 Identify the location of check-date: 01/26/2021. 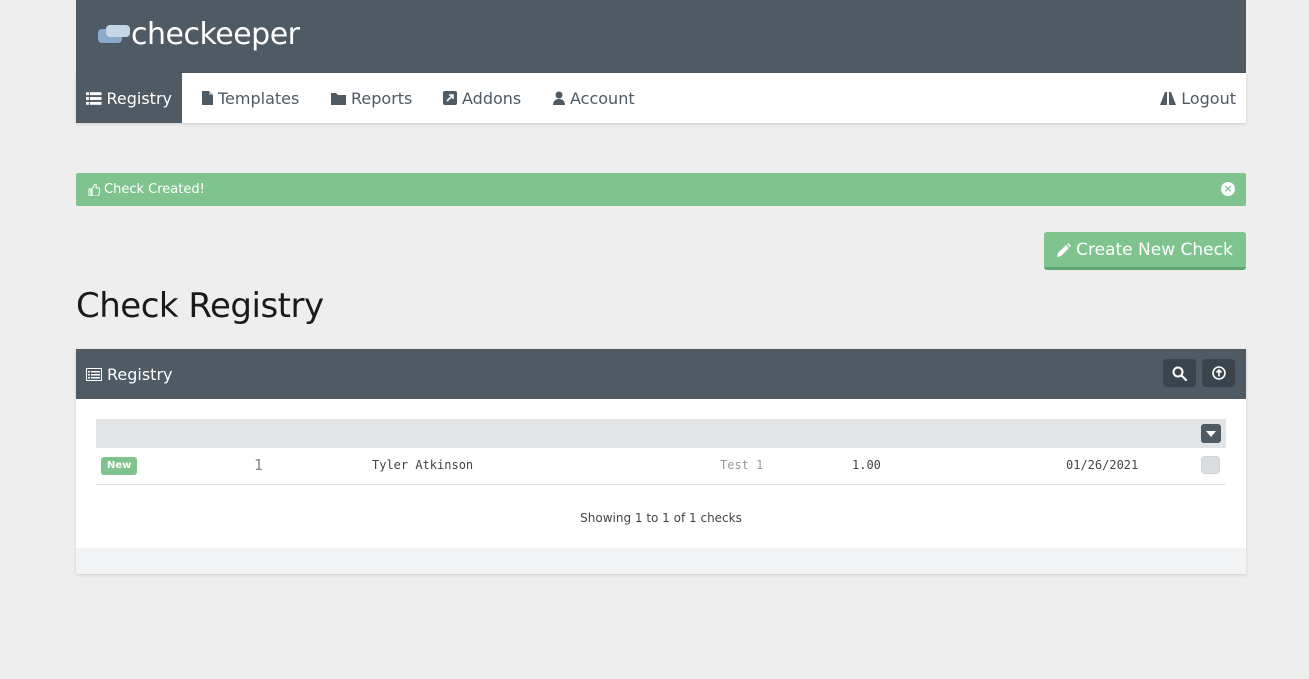
(1102, 465).